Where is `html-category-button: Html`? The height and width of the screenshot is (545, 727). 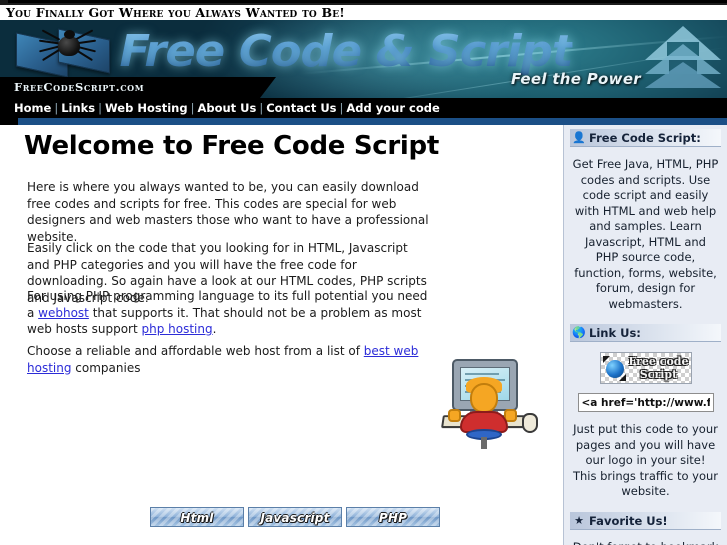 html-category-button: Html is located at coordinates (197, 517).